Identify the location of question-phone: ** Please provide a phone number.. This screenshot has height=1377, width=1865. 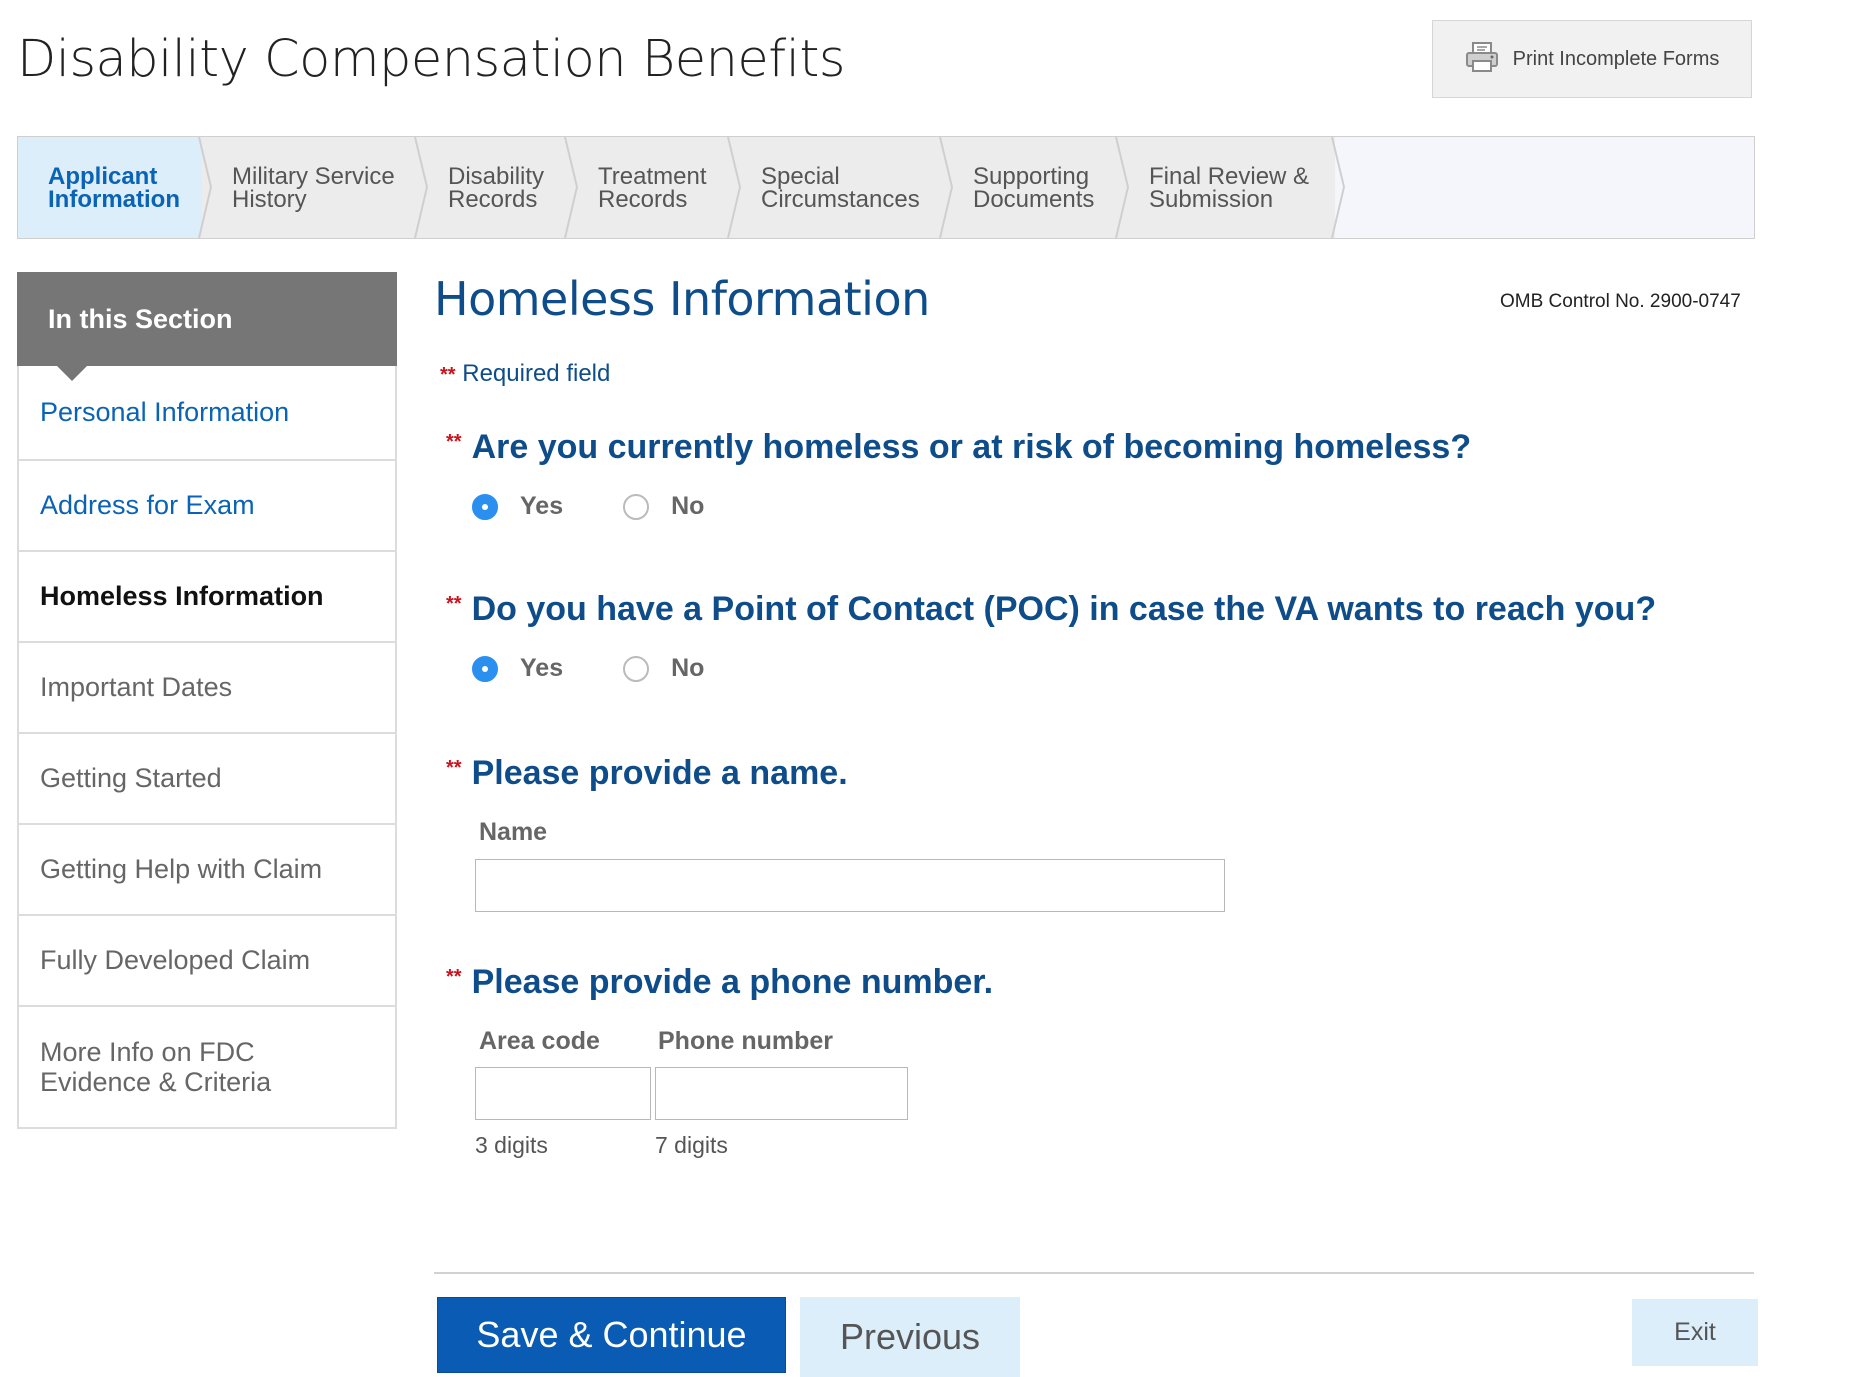
(719, 982).